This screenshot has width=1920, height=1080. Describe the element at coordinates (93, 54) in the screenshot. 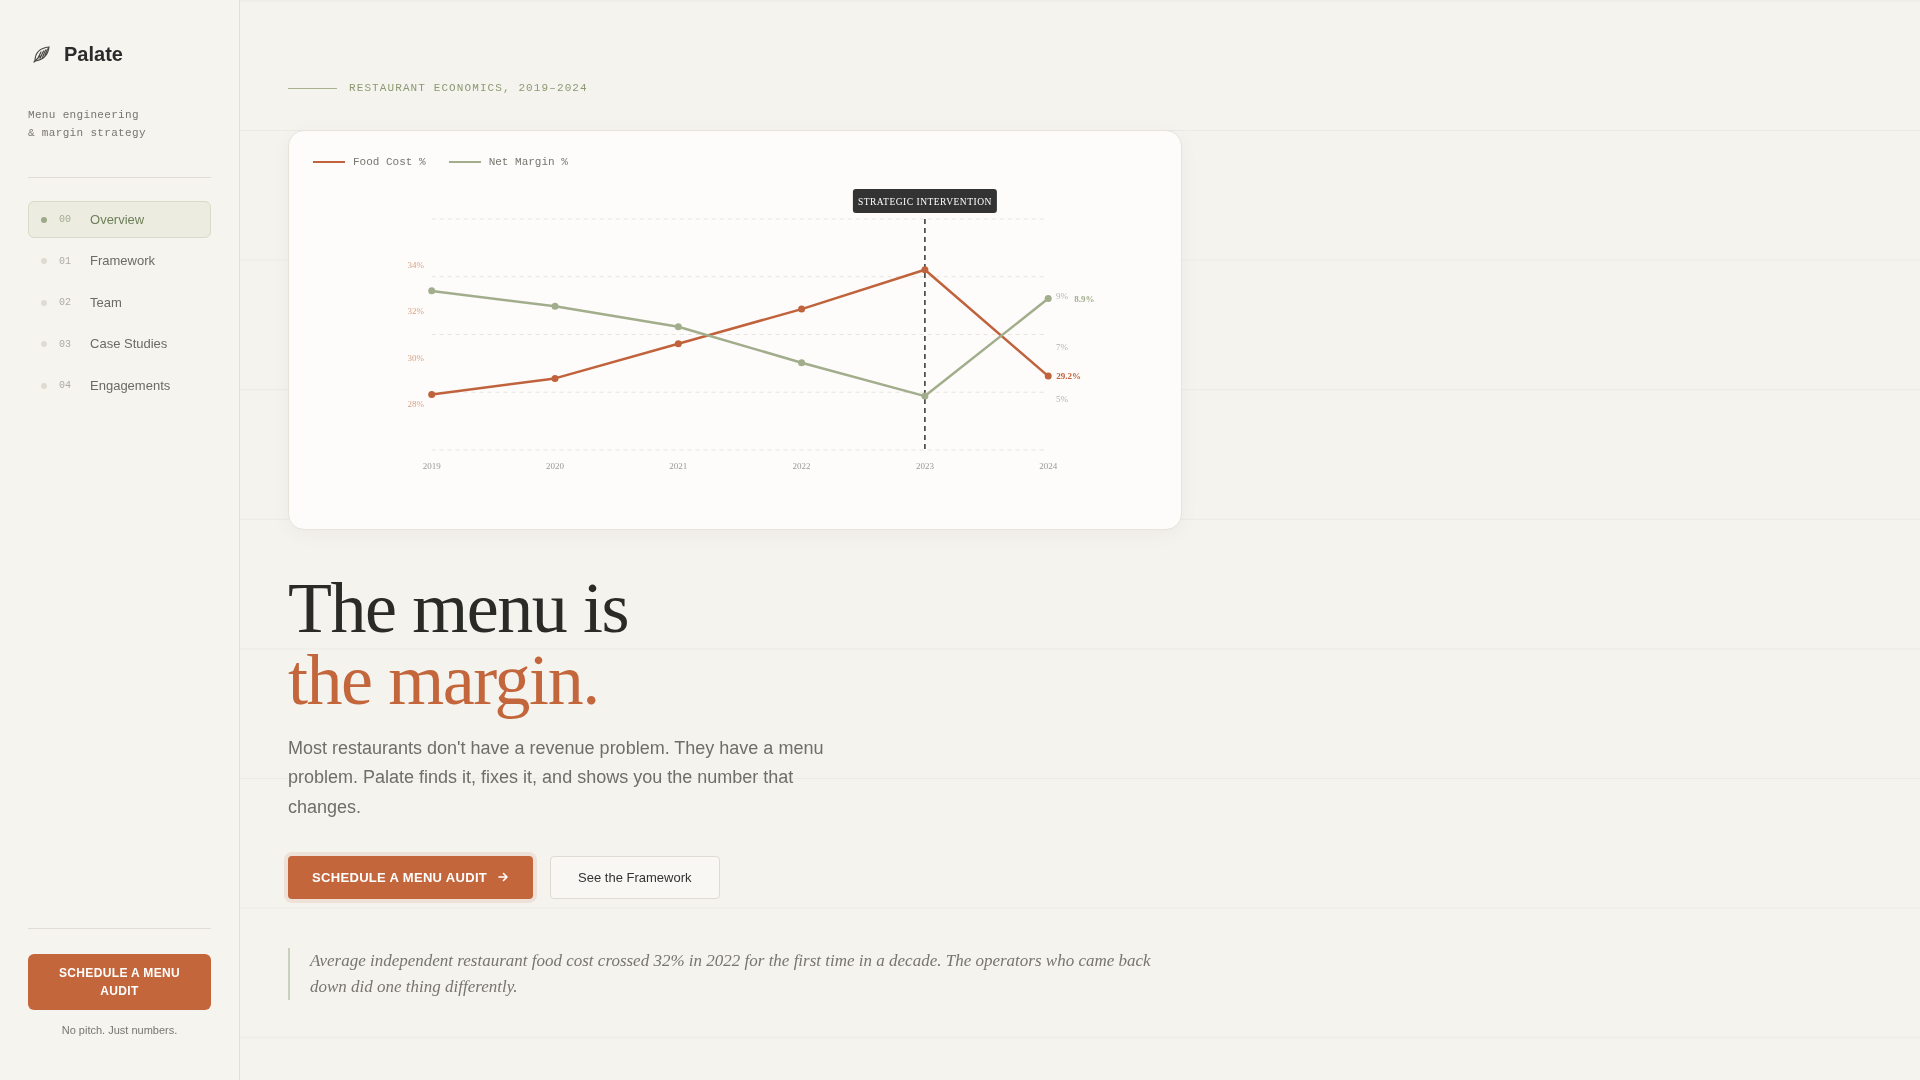

I see `brand-name: Palate` at that location.